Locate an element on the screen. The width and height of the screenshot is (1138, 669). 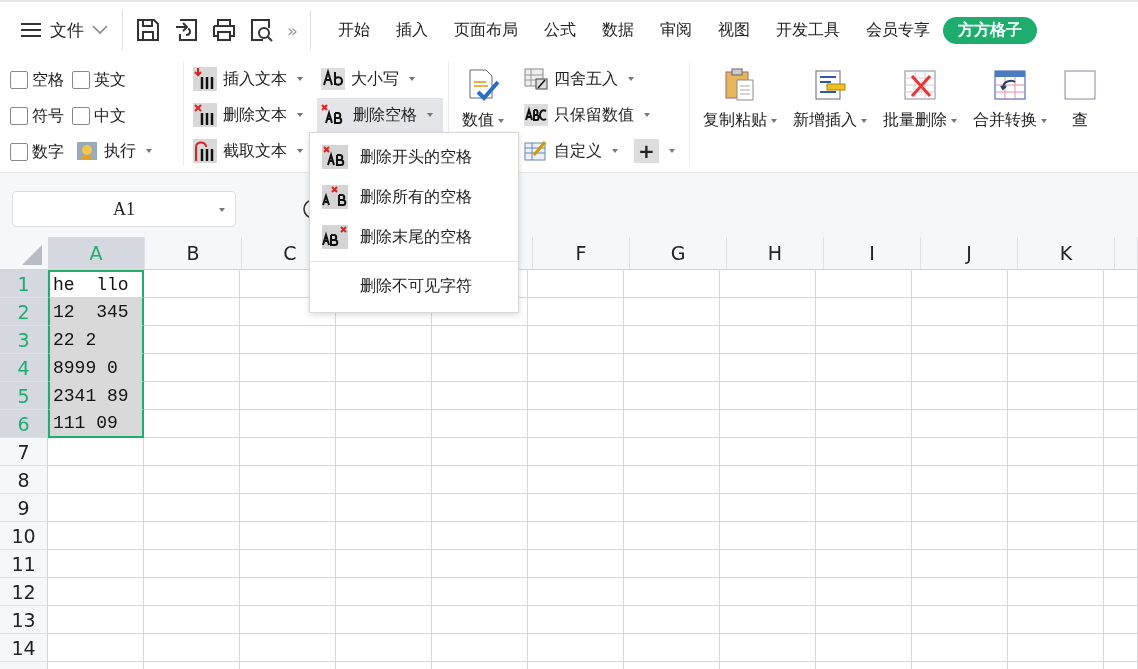
checkbox-label: 符号 is located at coordinates (48, 116).